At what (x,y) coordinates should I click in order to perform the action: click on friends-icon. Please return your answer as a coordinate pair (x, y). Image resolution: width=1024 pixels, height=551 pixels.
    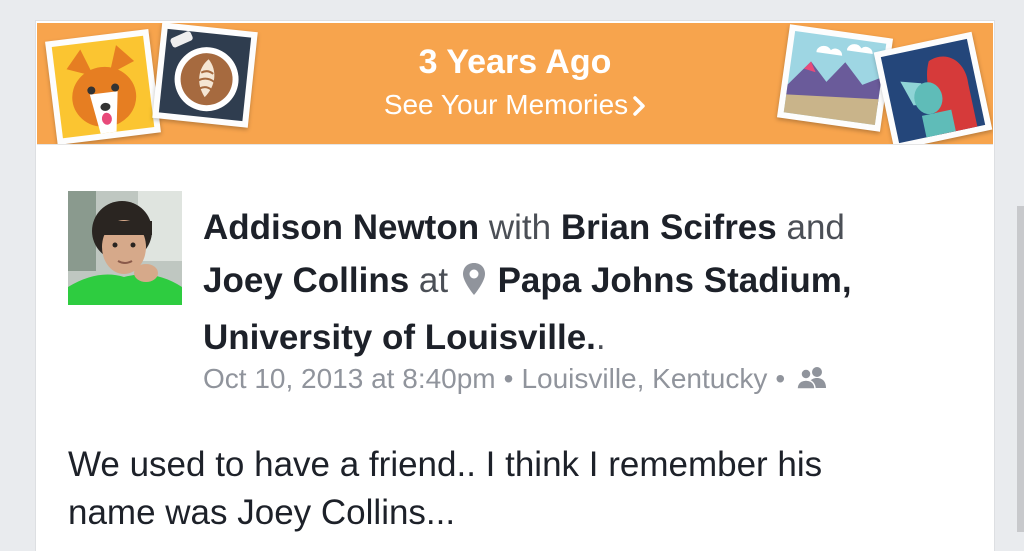
    Looking at the image, I should click on (812, 381).